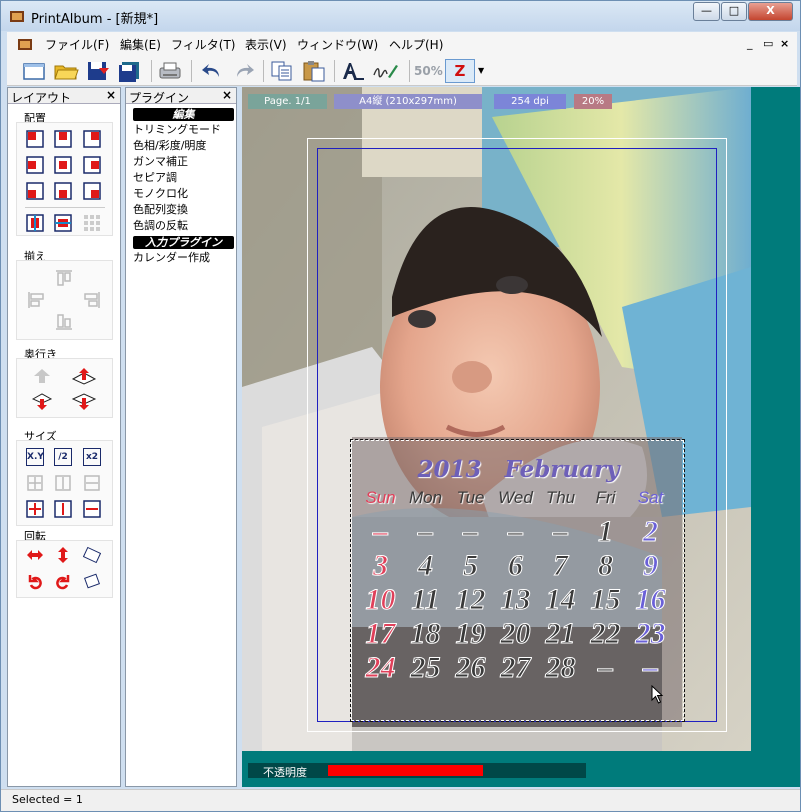 The image size is (801, 812). I want to click on flip-vertical-icon, so click(63, 555).